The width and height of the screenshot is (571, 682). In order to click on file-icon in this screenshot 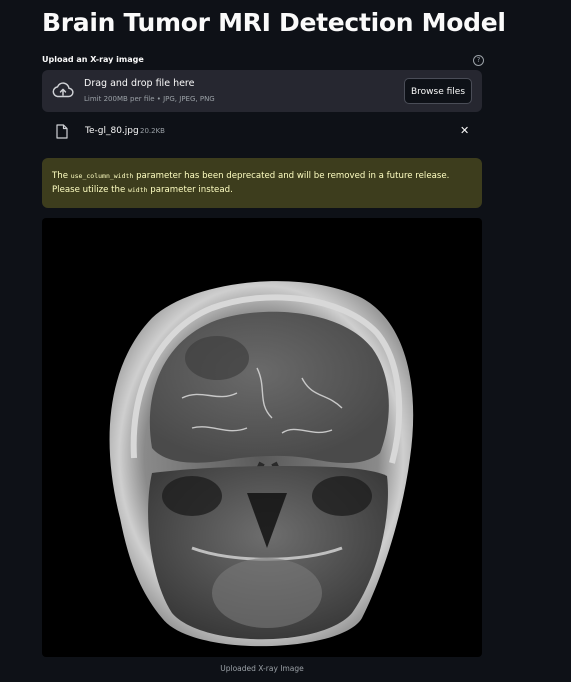, I will do `click(62, 131)`.